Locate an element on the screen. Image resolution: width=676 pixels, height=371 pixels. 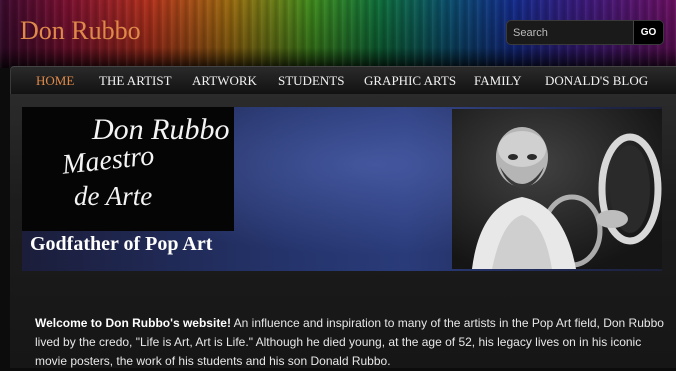
logo-line-name: Don Rubbo is located at coordinates (161, 129).